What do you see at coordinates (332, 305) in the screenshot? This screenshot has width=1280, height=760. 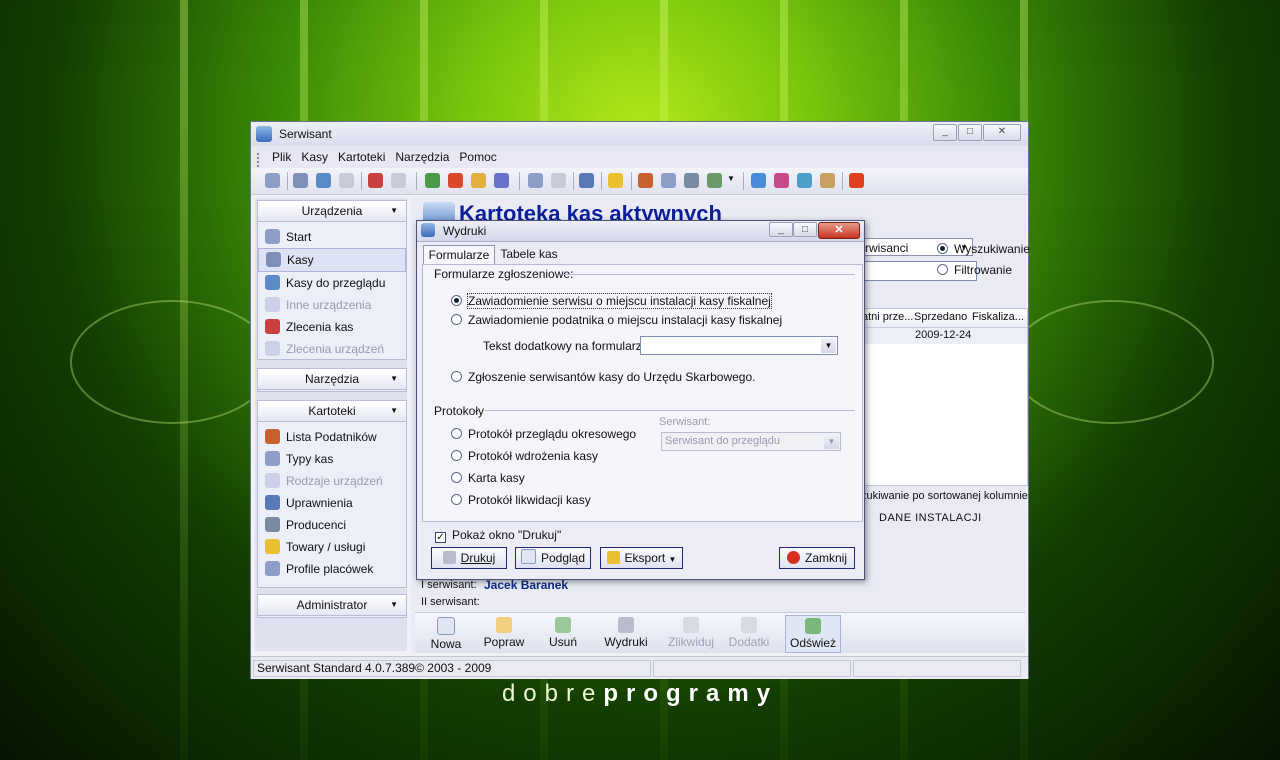 I see `sidebar-item-inne-urzadzenia: Inne urządzenia` at bounding box center [332, 305].